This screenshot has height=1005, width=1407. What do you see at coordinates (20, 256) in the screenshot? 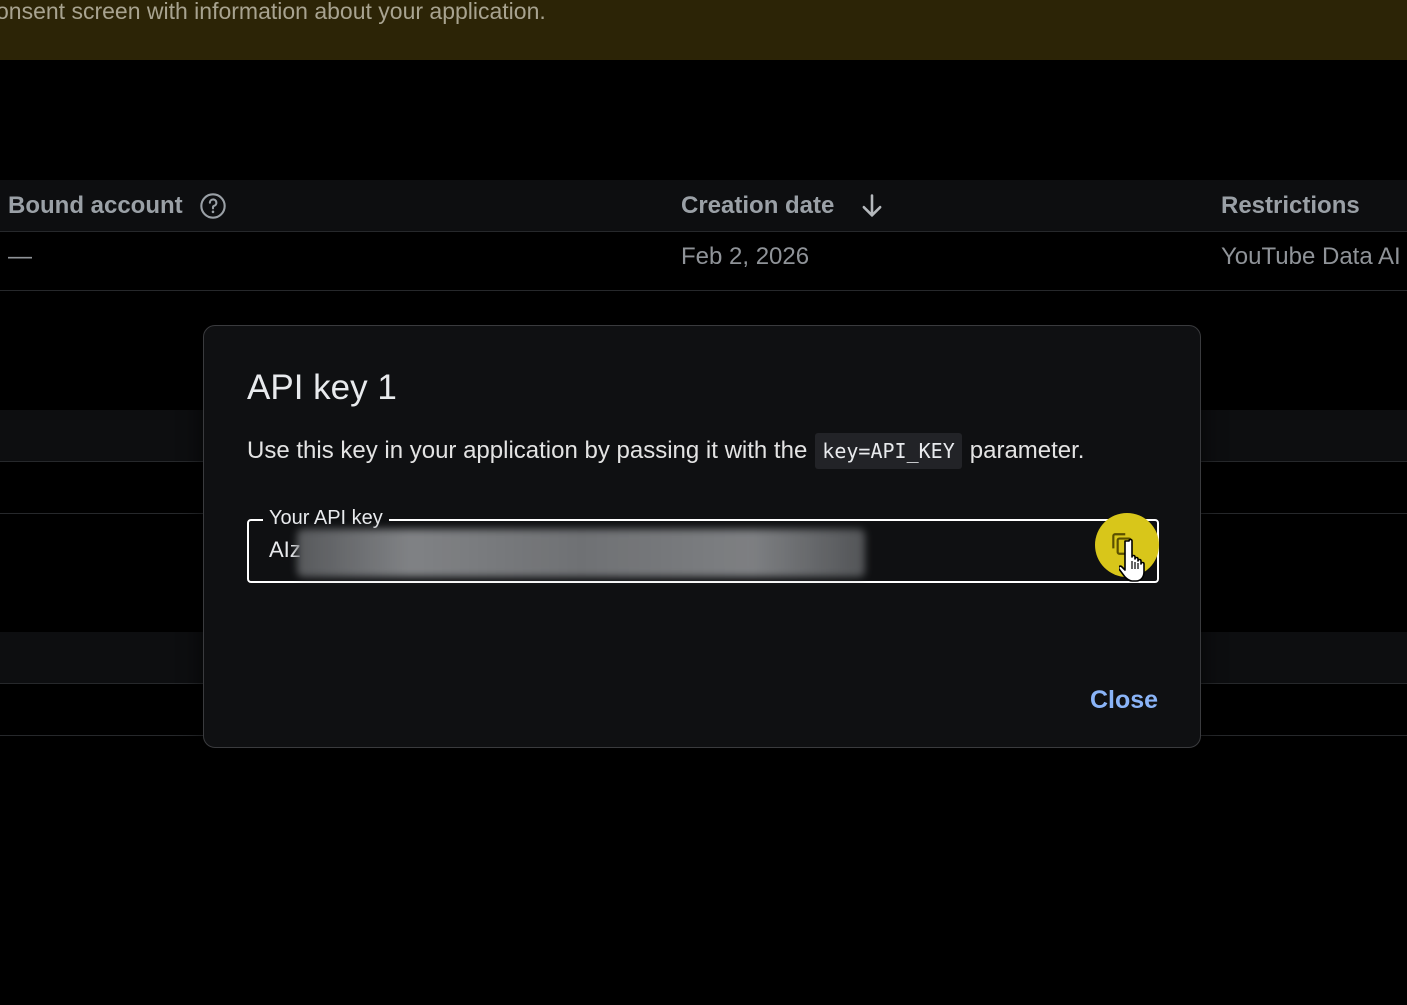
I see `cell-bound-account: —` at bounding box center [20, 256].